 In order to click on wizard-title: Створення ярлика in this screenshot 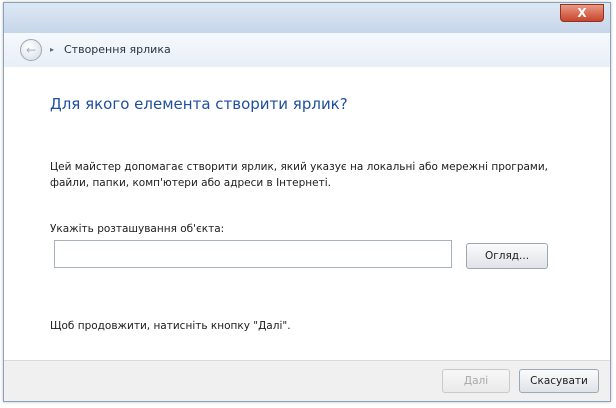, I will do `click(117, 49)`.